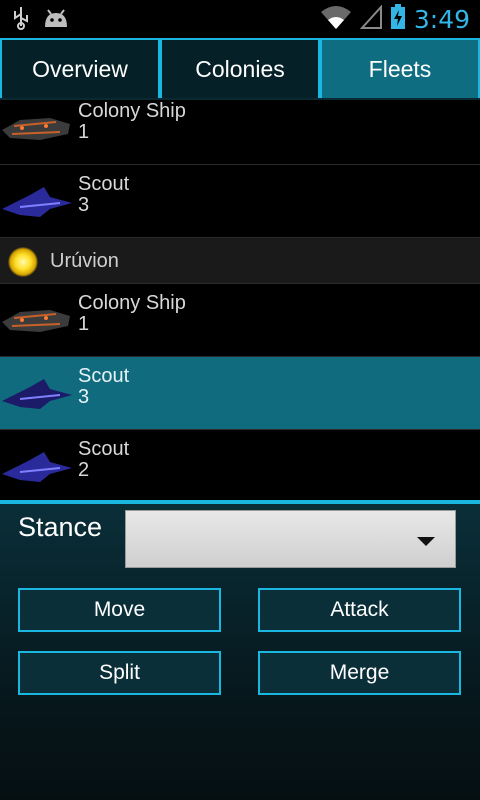 This screenshot has height=800, width=480. What do you see at coordinates (336, 19) in the screenshot?
I see `wifi-icon` at bounding box center [336, 19].